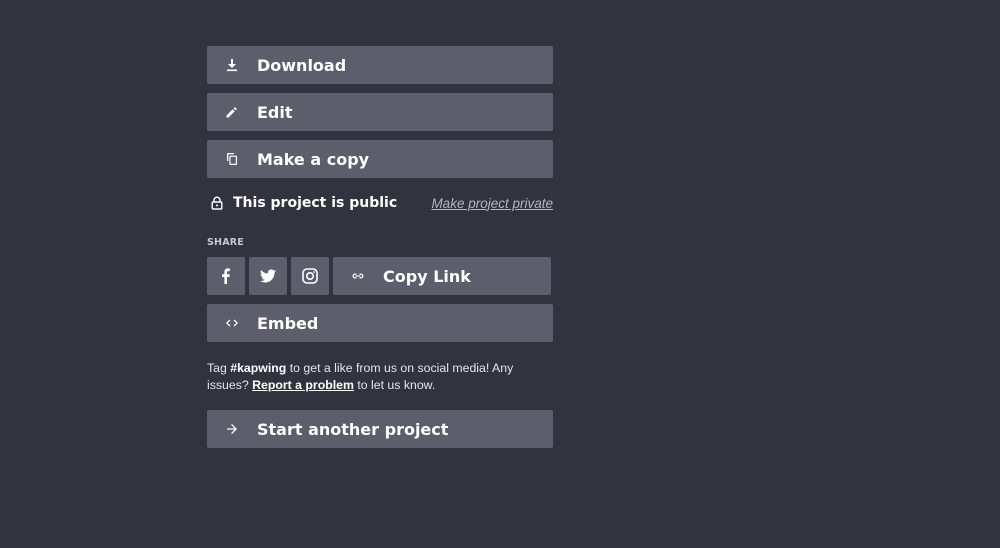 Image resolution: width=1000 pixels, height=548 pixels. What do you see at coordinates (232, 159) in the screenshot?
I see `copy-icon` at bounding box center [232, 159].